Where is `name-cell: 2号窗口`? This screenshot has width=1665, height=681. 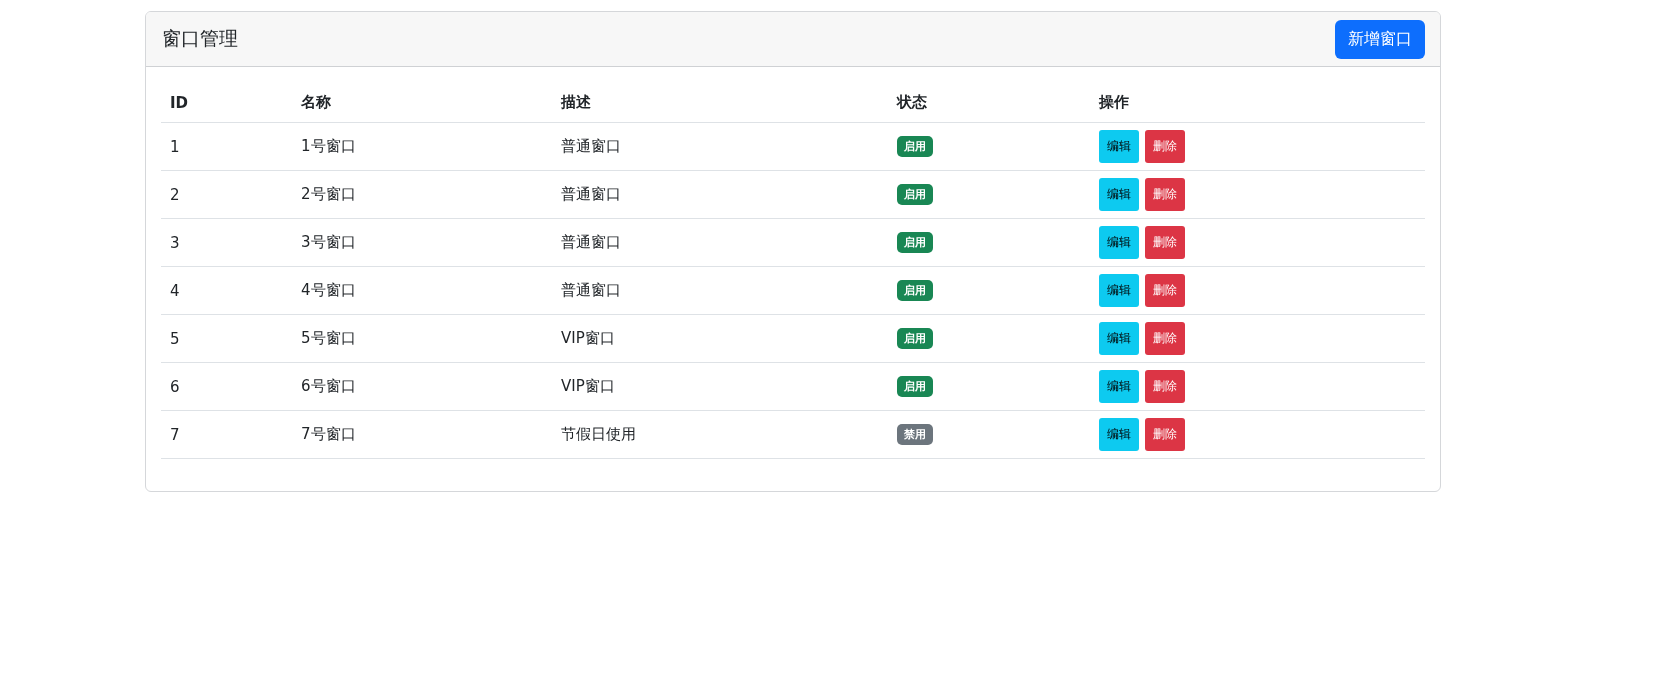
name-cell: 2号窗口 is located at coordinates (422, 194).